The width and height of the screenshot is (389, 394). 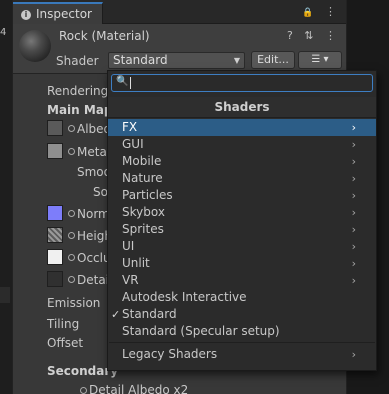 I want to click on normal-dot, so click(x=71, y=213).